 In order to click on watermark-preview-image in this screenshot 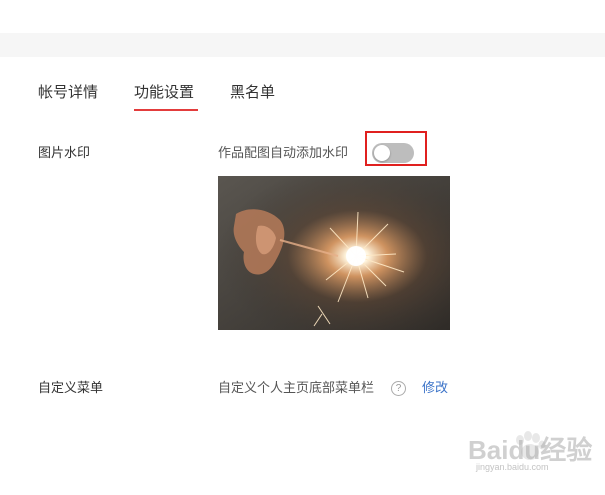, I will do `click(334, 253)`.